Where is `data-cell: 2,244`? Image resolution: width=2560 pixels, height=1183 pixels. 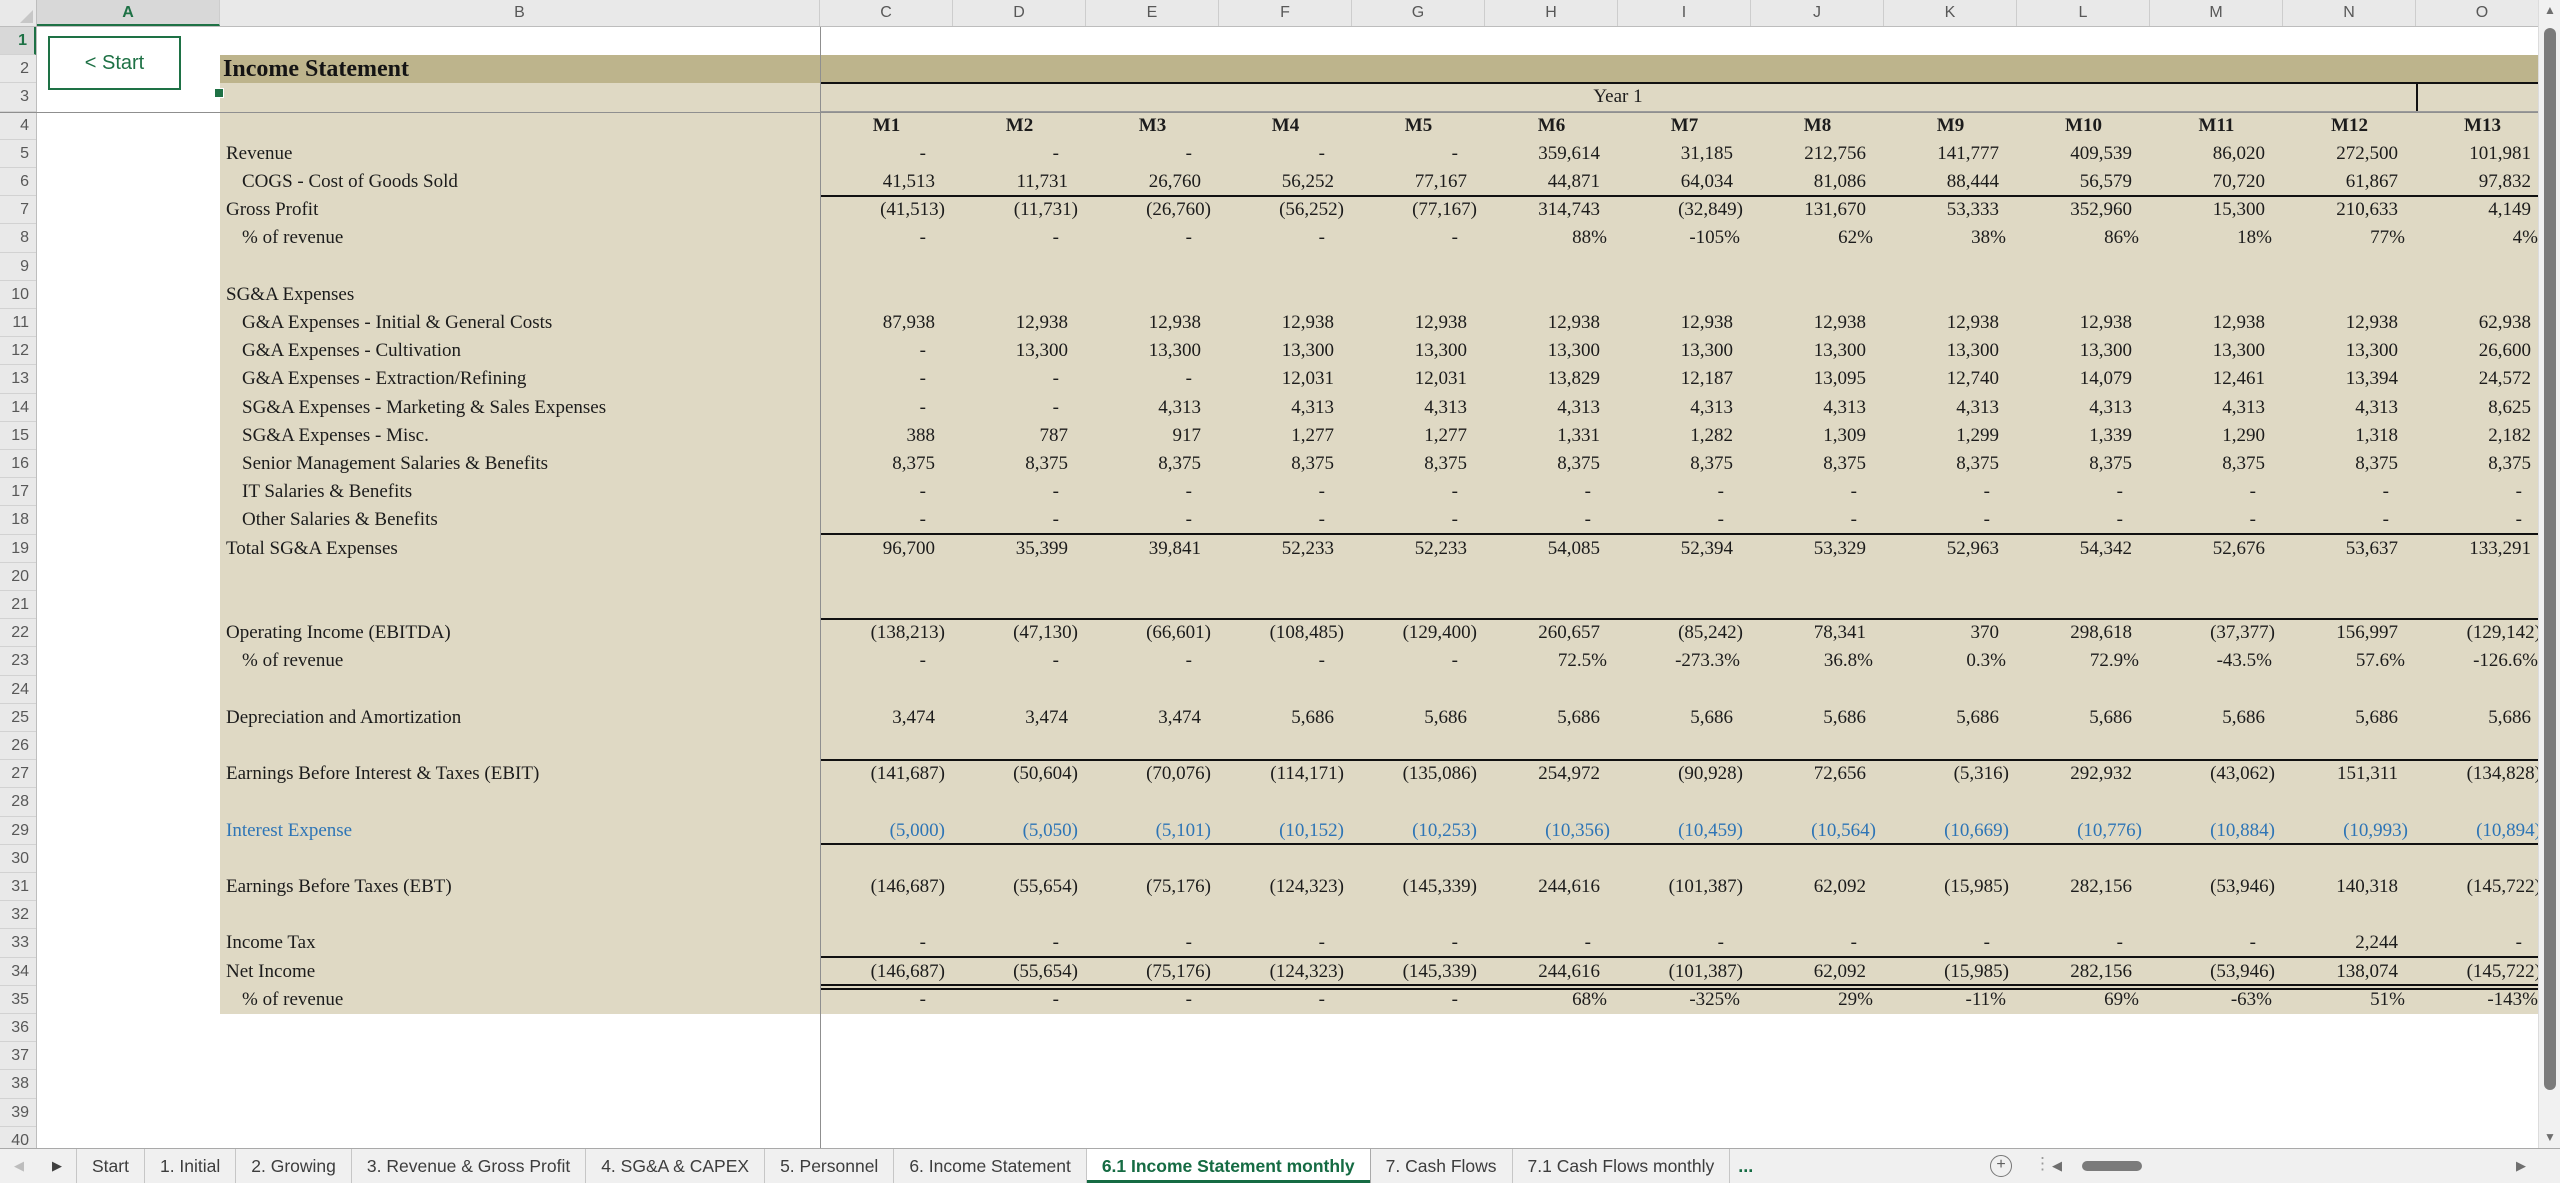
data-cell: 2,244 is located at coordinates (2349, 943).